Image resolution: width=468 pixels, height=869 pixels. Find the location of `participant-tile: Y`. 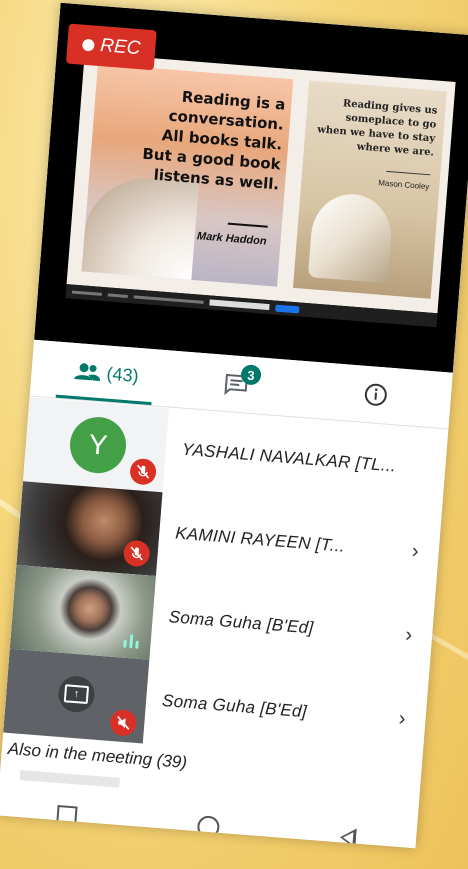

participant-tile: Y is located at coordinates (96, 445).